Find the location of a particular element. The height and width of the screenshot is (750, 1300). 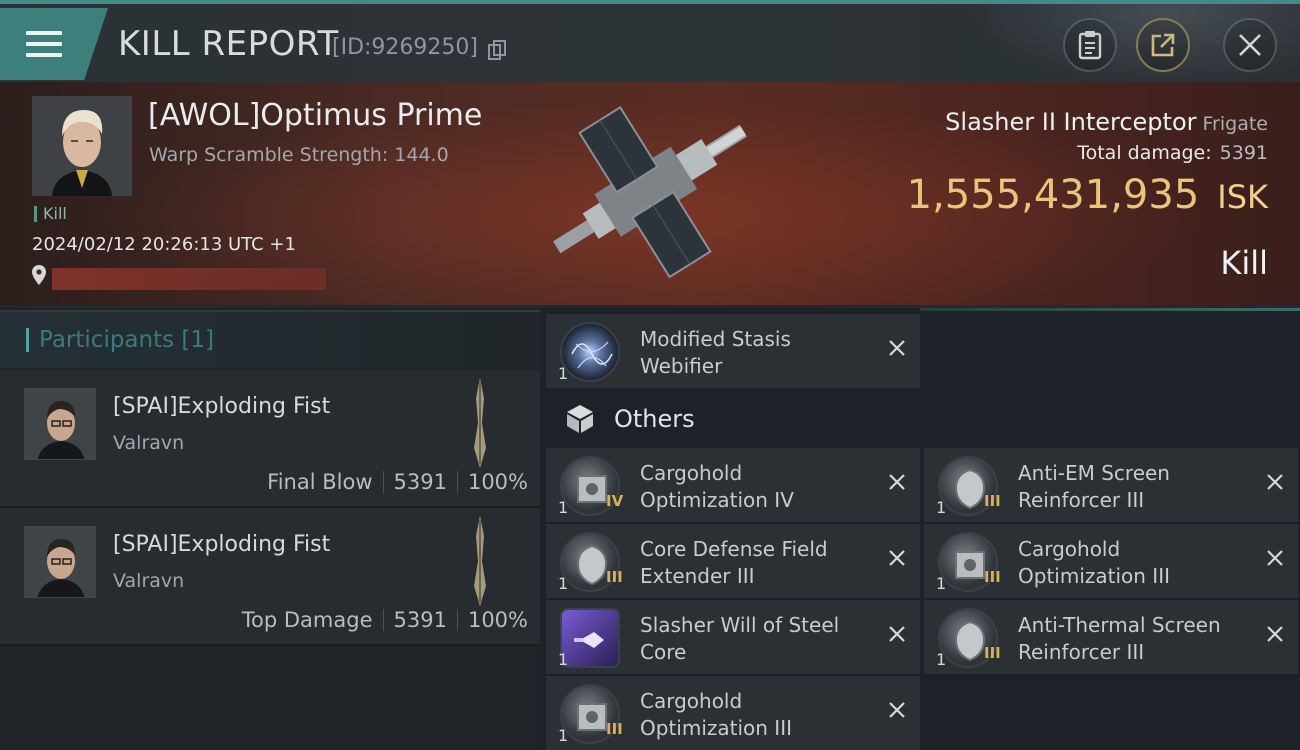

total-damage-label: Total damage: is located at coordinates (1144, 153).